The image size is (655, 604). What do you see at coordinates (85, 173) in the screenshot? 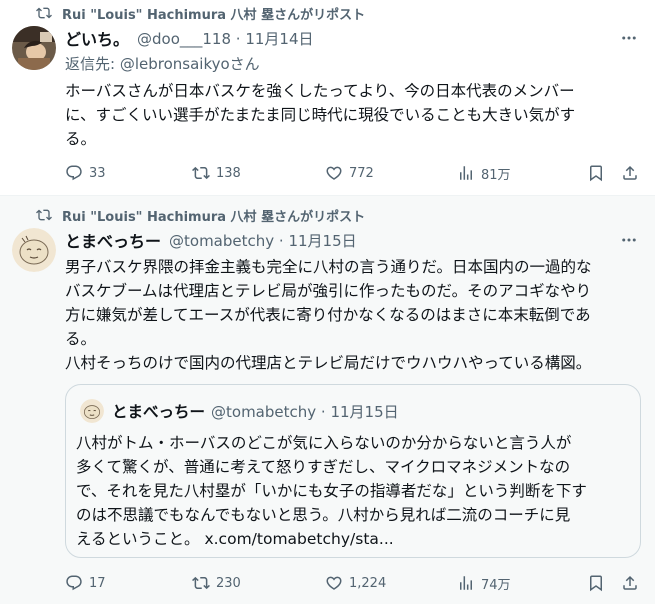
I see `reply-button: 33` at bounding box center [85, 173].